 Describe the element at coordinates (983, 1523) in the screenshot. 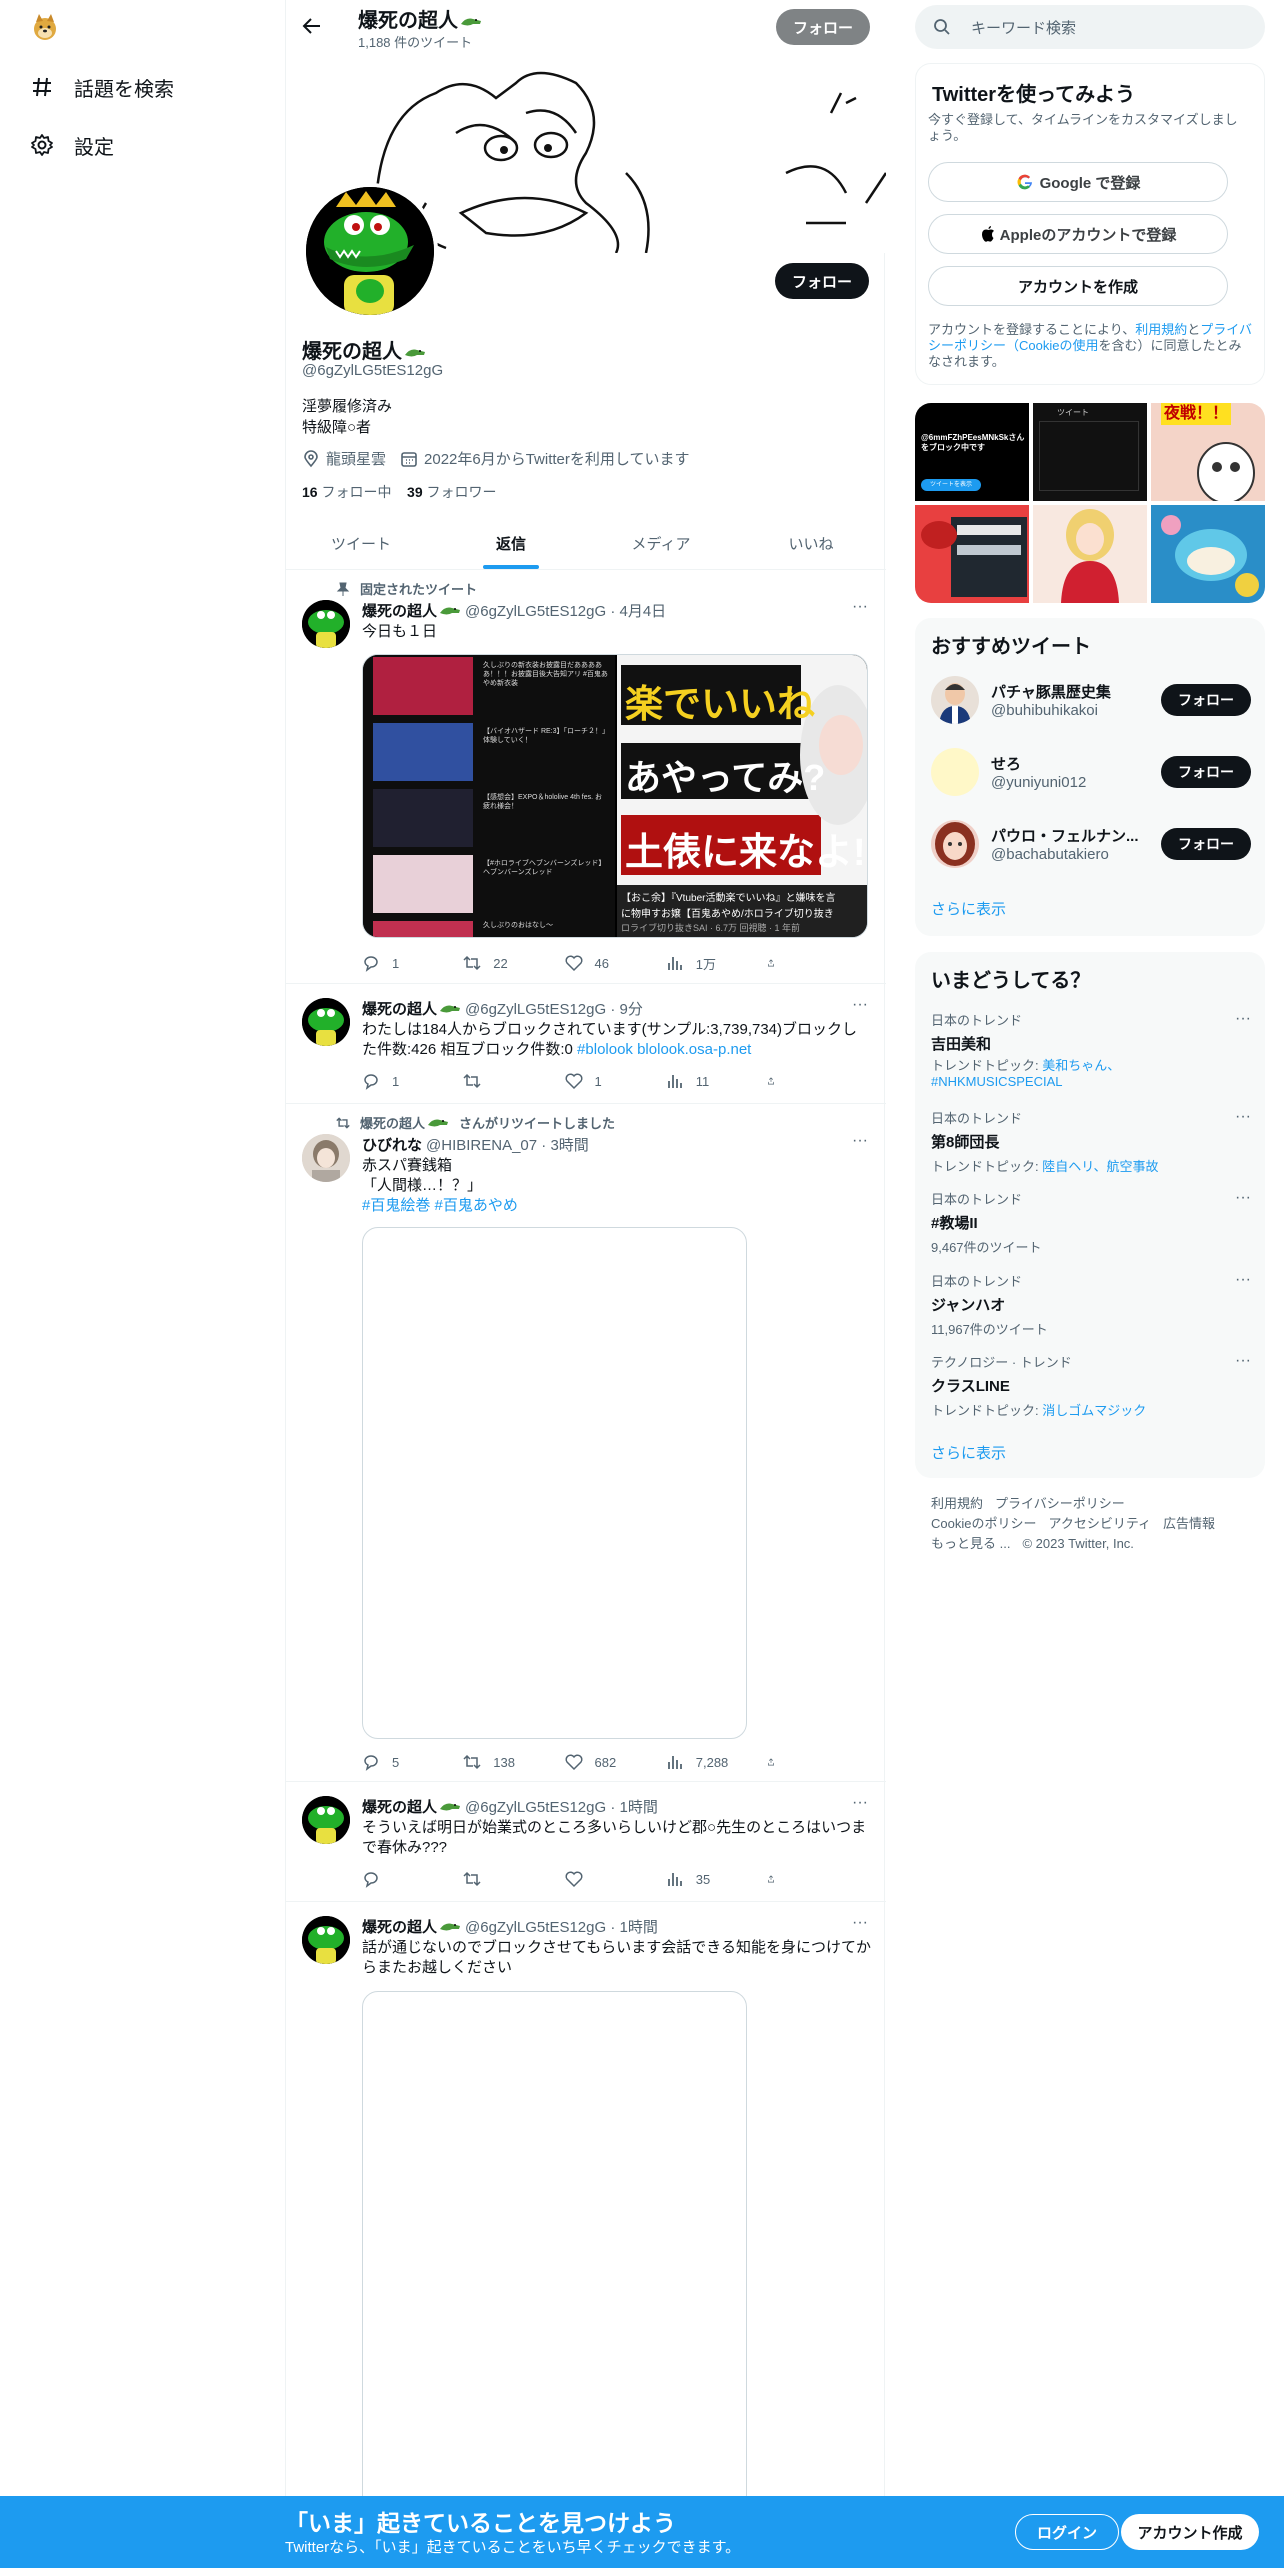

I see `footer-link: Cookieのポリシー` at that location.